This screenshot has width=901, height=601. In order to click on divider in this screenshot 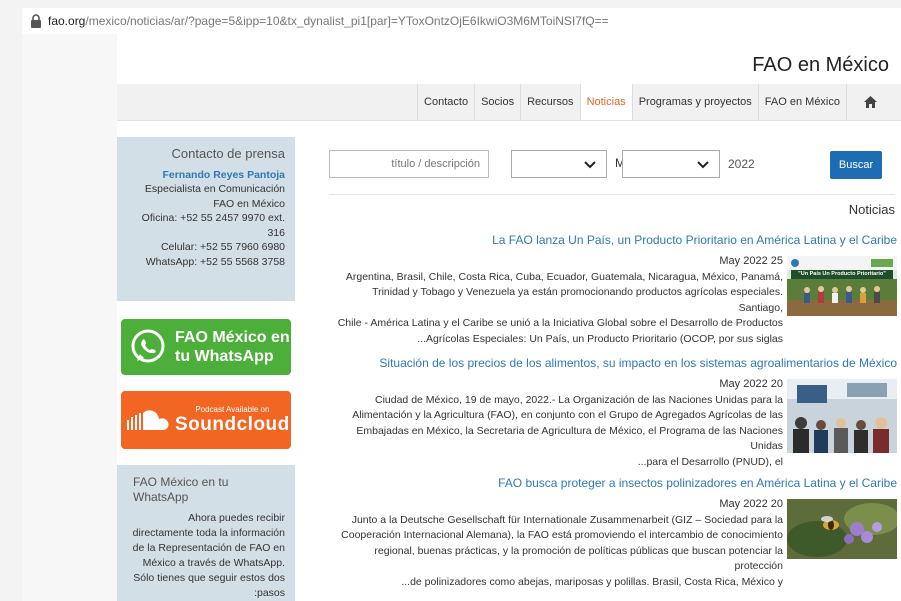, I will do `click(612, 194)`.